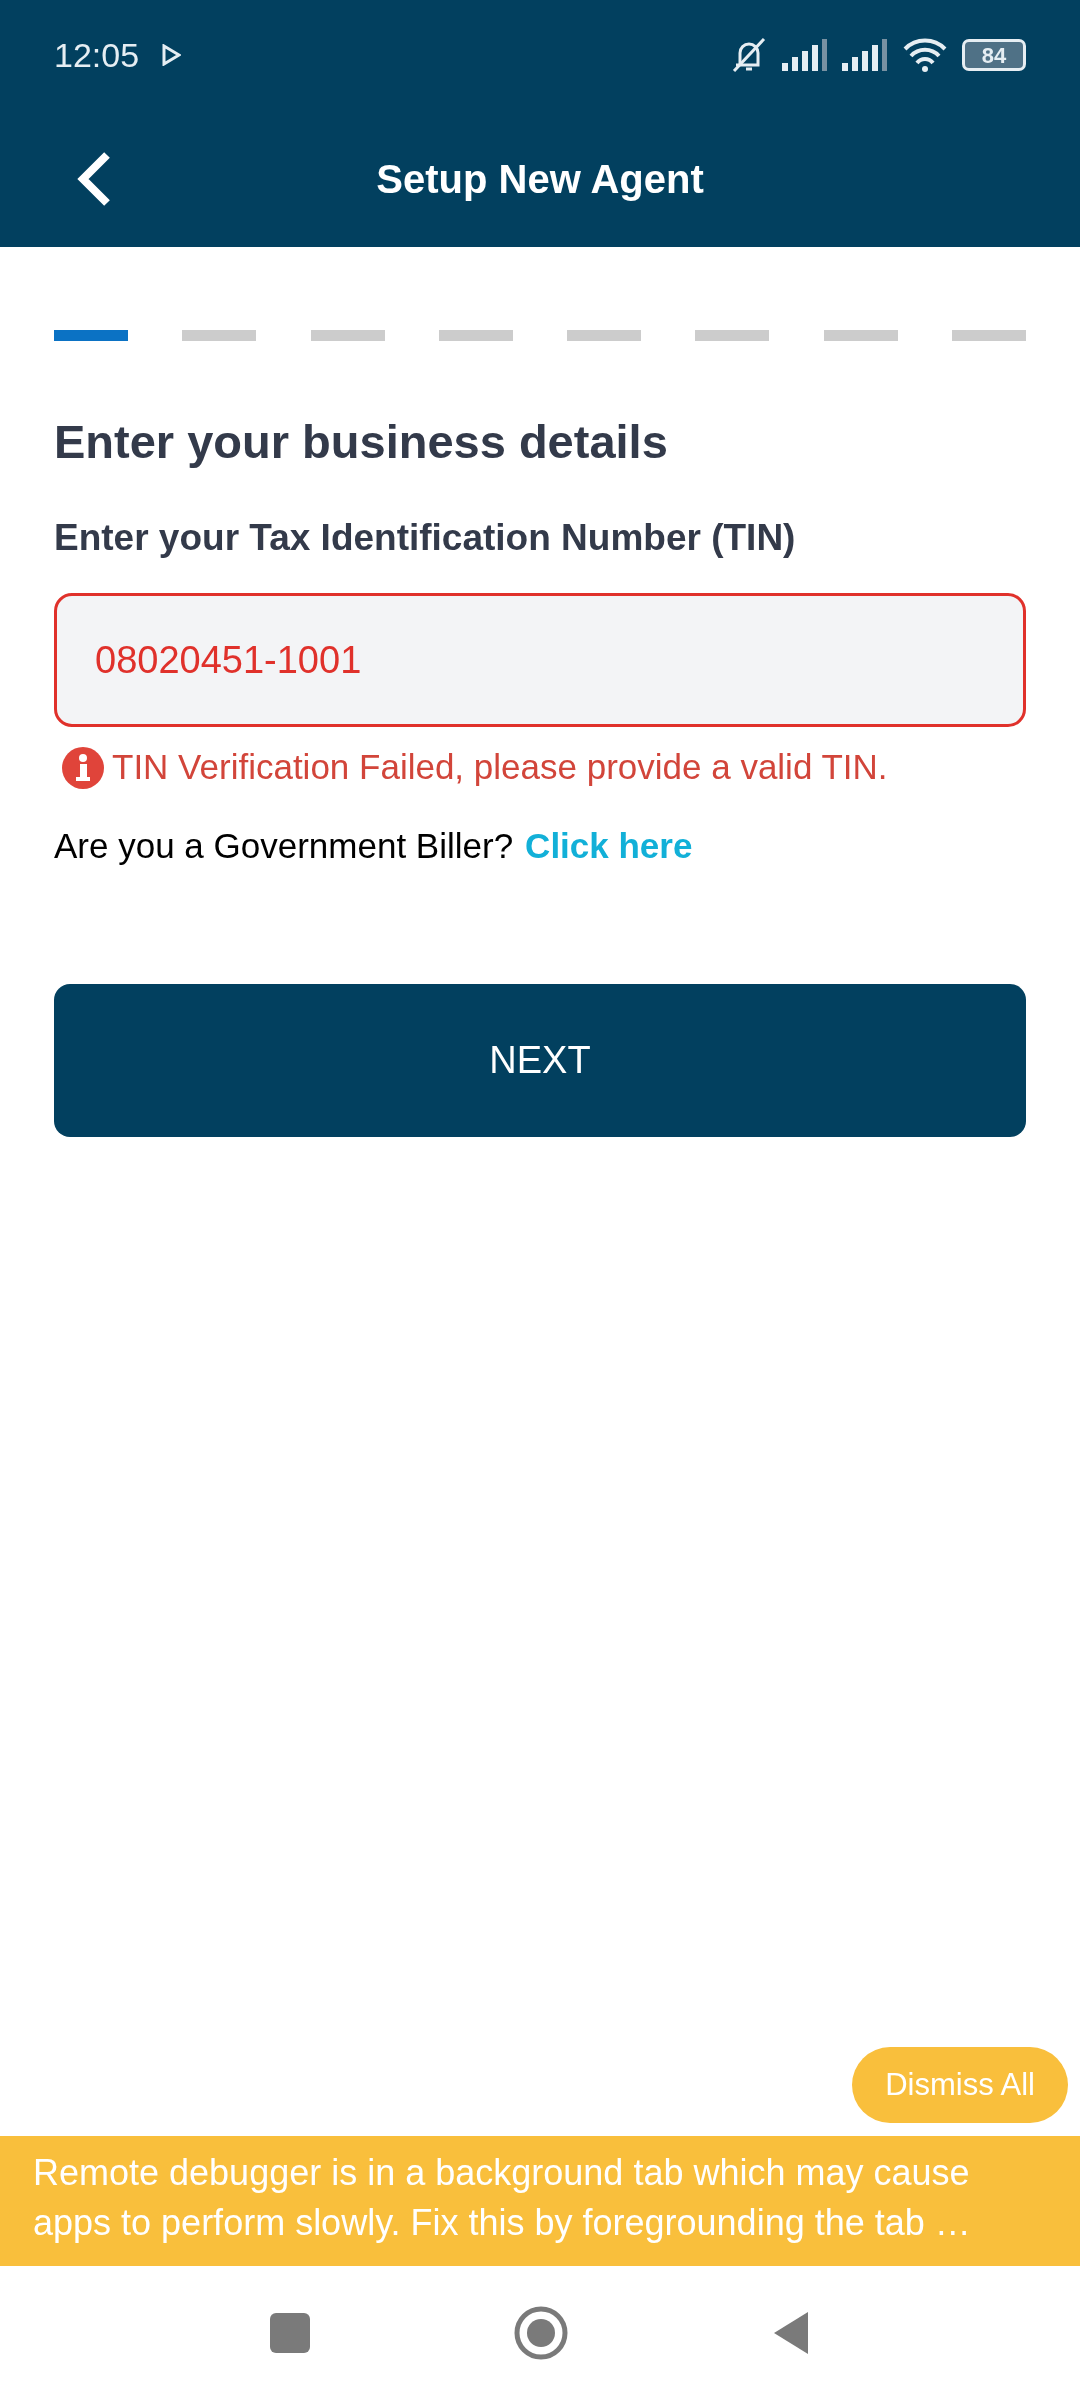 The height and width of the screenshot is (2400, 1080). Describe the element at coordinates (540, 660) in the screenshot. I see `tin-input-field: 08020451-1001` at that location.